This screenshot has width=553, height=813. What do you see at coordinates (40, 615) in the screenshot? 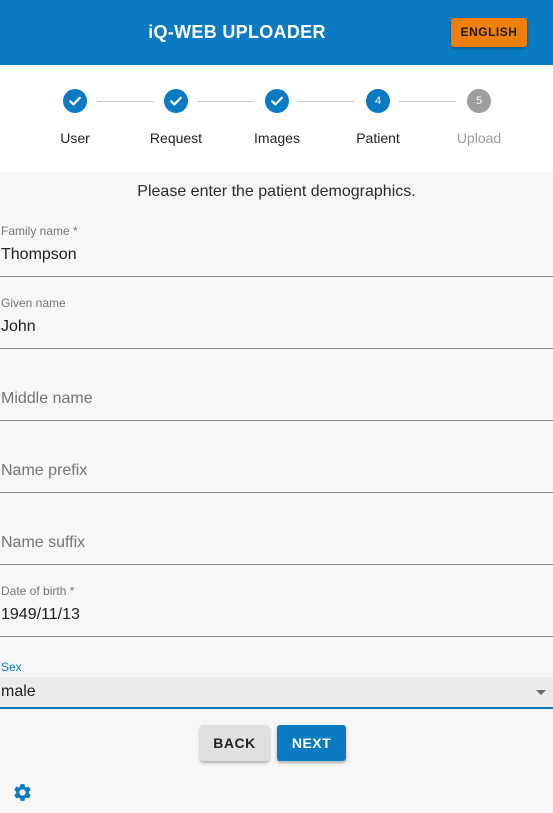
I see `date-of-birth-input: 1949/11/13` at bounding box center [40, 615].